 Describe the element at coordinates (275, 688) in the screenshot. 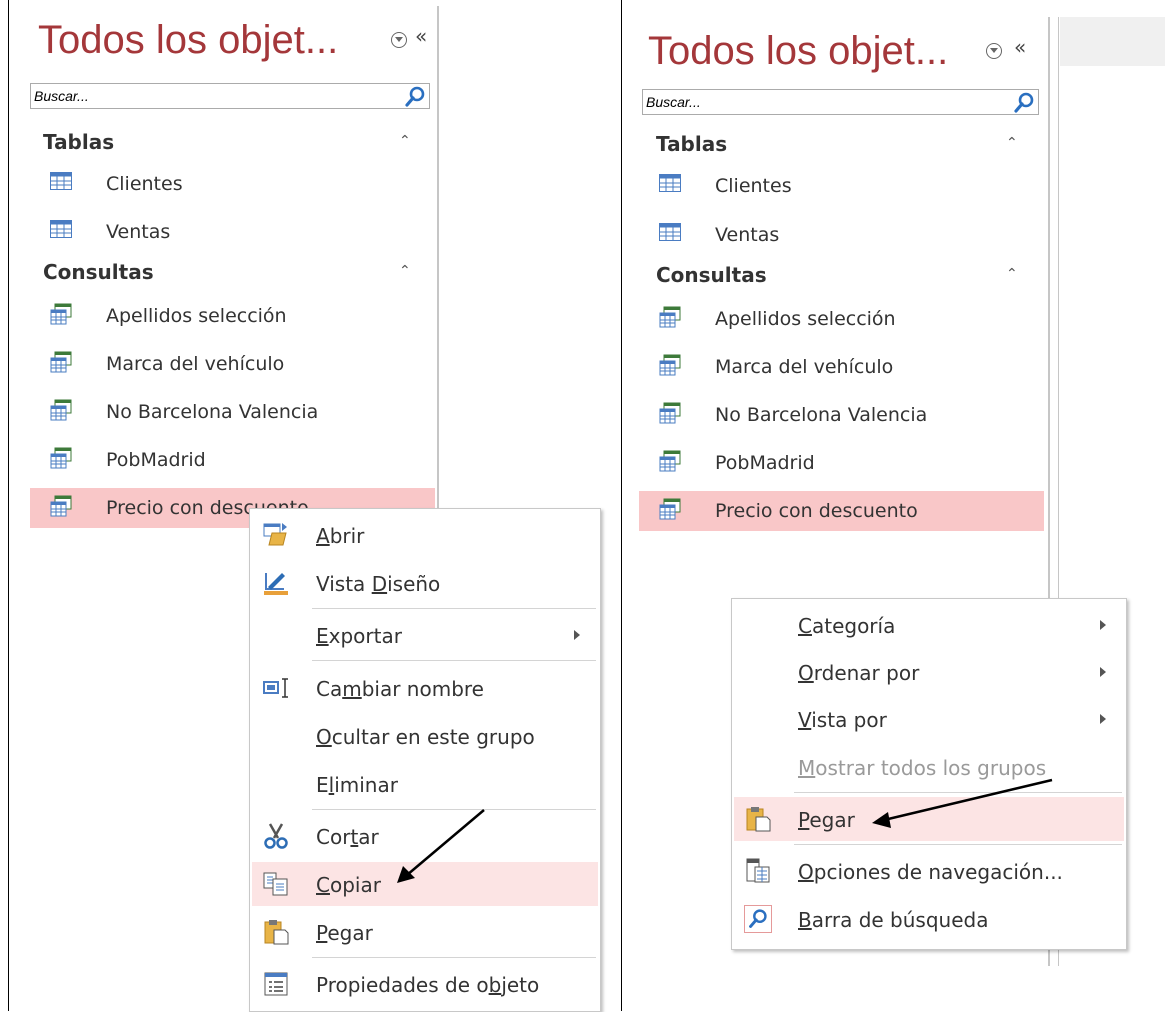

I see `rename-icon` at that location.